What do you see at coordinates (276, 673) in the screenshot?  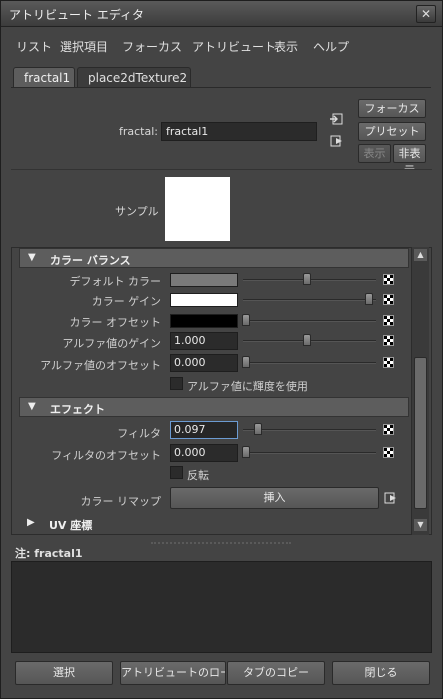 I see `copy-tab-button: タブのコピー` at bounding box center [276, 673].